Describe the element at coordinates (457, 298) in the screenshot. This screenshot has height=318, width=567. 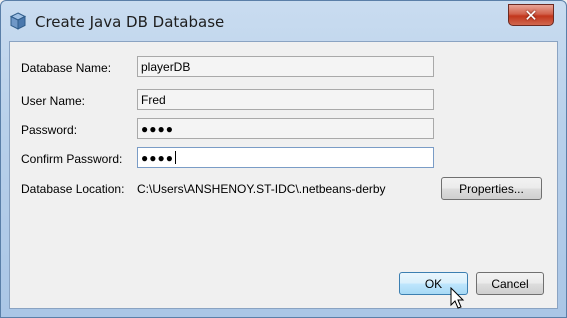
I see `mouse-pointer-icon` at that location.